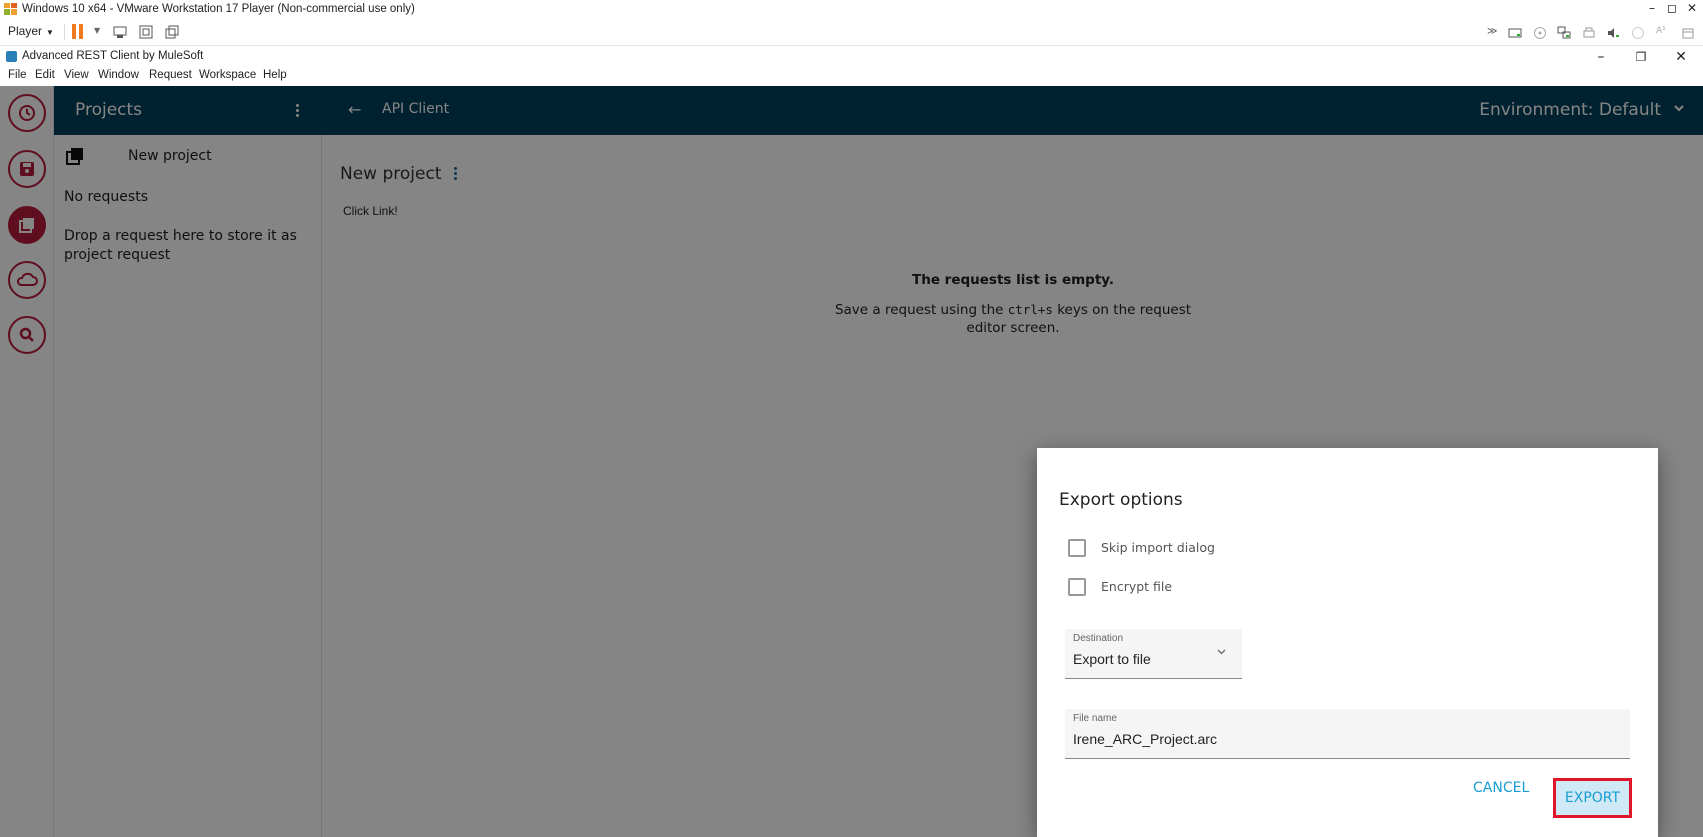  What do you see at coordinates (1663, 33) in the screenshot?
I see `display-icon: A¹` at bounding box center [1663, 33].